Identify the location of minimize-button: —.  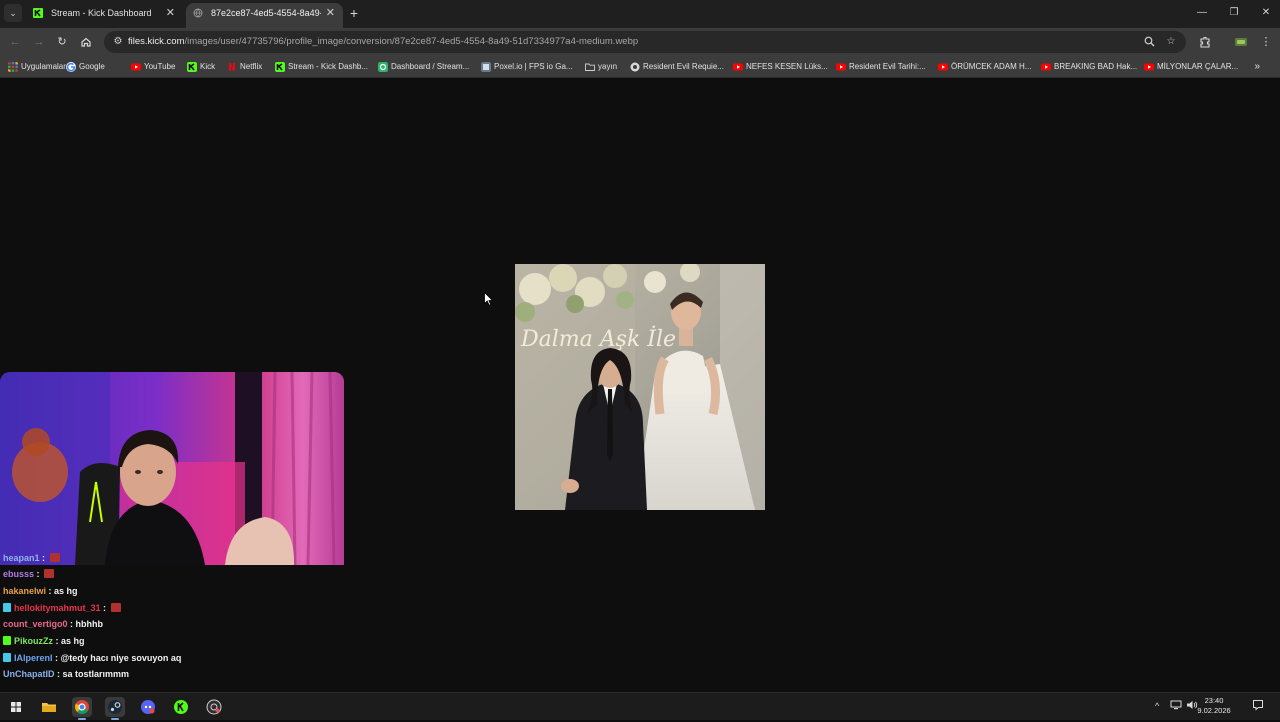
(1202, 13).